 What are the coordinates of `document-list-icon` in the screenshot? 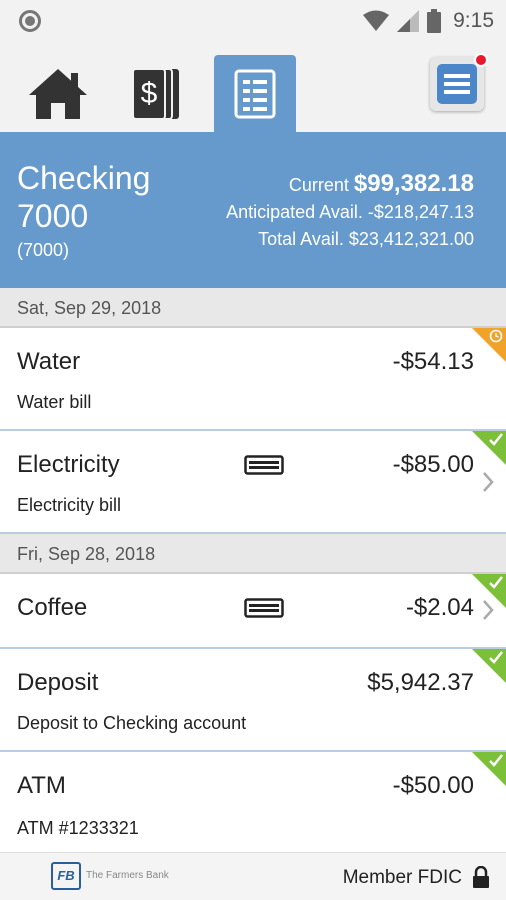 It's located at (255, 93).